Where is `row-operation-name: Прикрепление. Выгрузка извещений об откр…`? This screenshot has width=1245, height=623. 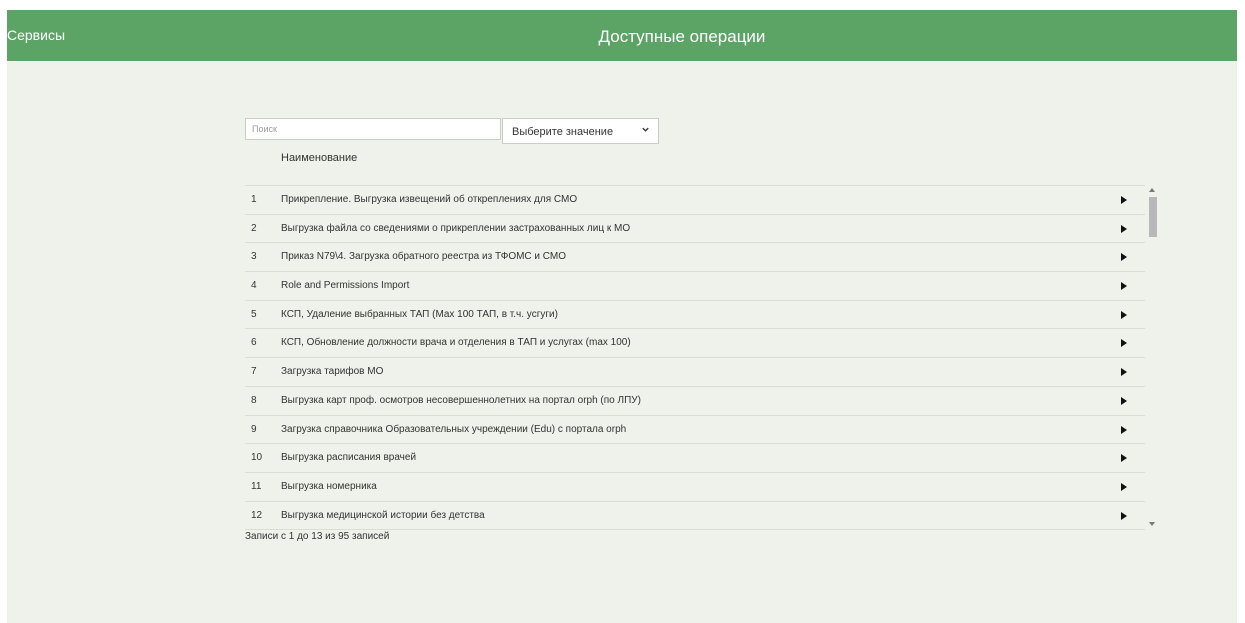 row-operation-name: Прикрепление. Выгрузка извещений об откр… is located at coordinates (429, 199).